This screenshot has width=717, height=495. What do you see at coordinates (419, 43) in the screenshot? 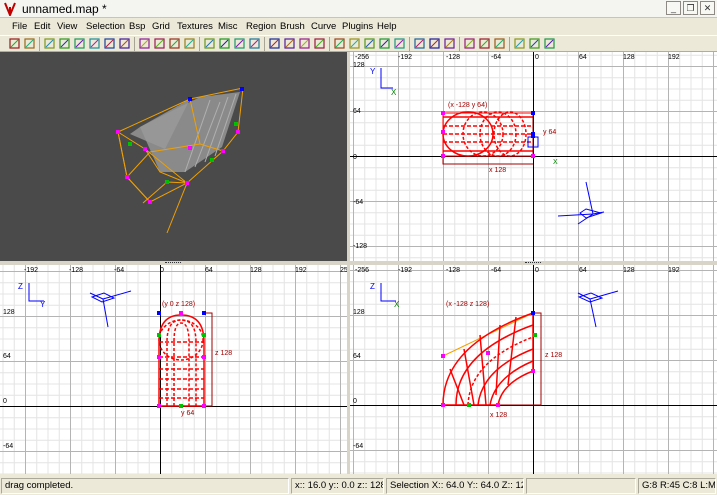
I see `scale-icon` at bounding box center [419, 43].